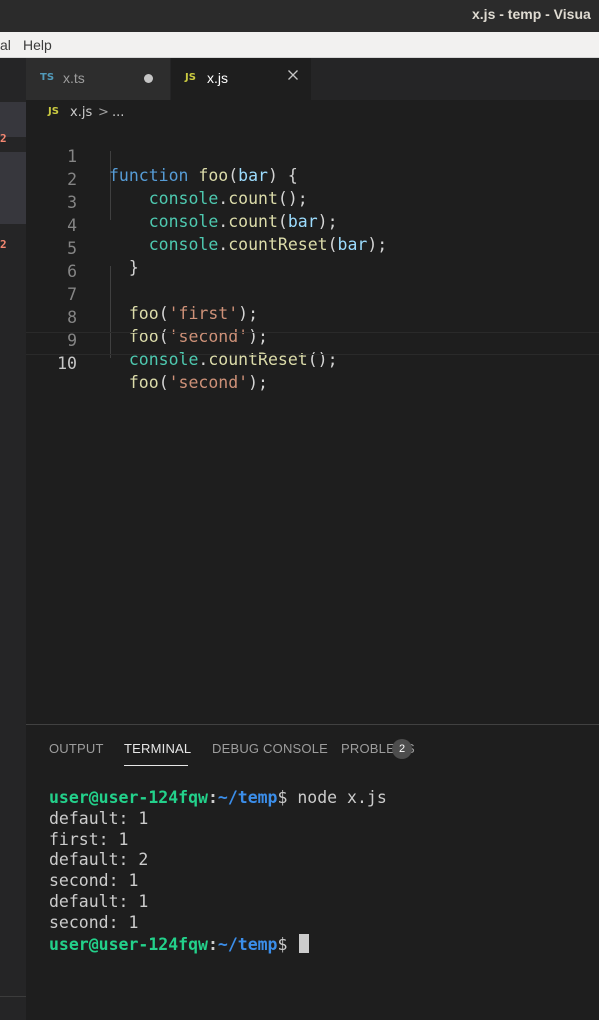 The height and width of the screenshot is (1020, 599). Describe the element at coordinates (299, 45) in the screenshot. I see `menu-bar: al Help` at that location.